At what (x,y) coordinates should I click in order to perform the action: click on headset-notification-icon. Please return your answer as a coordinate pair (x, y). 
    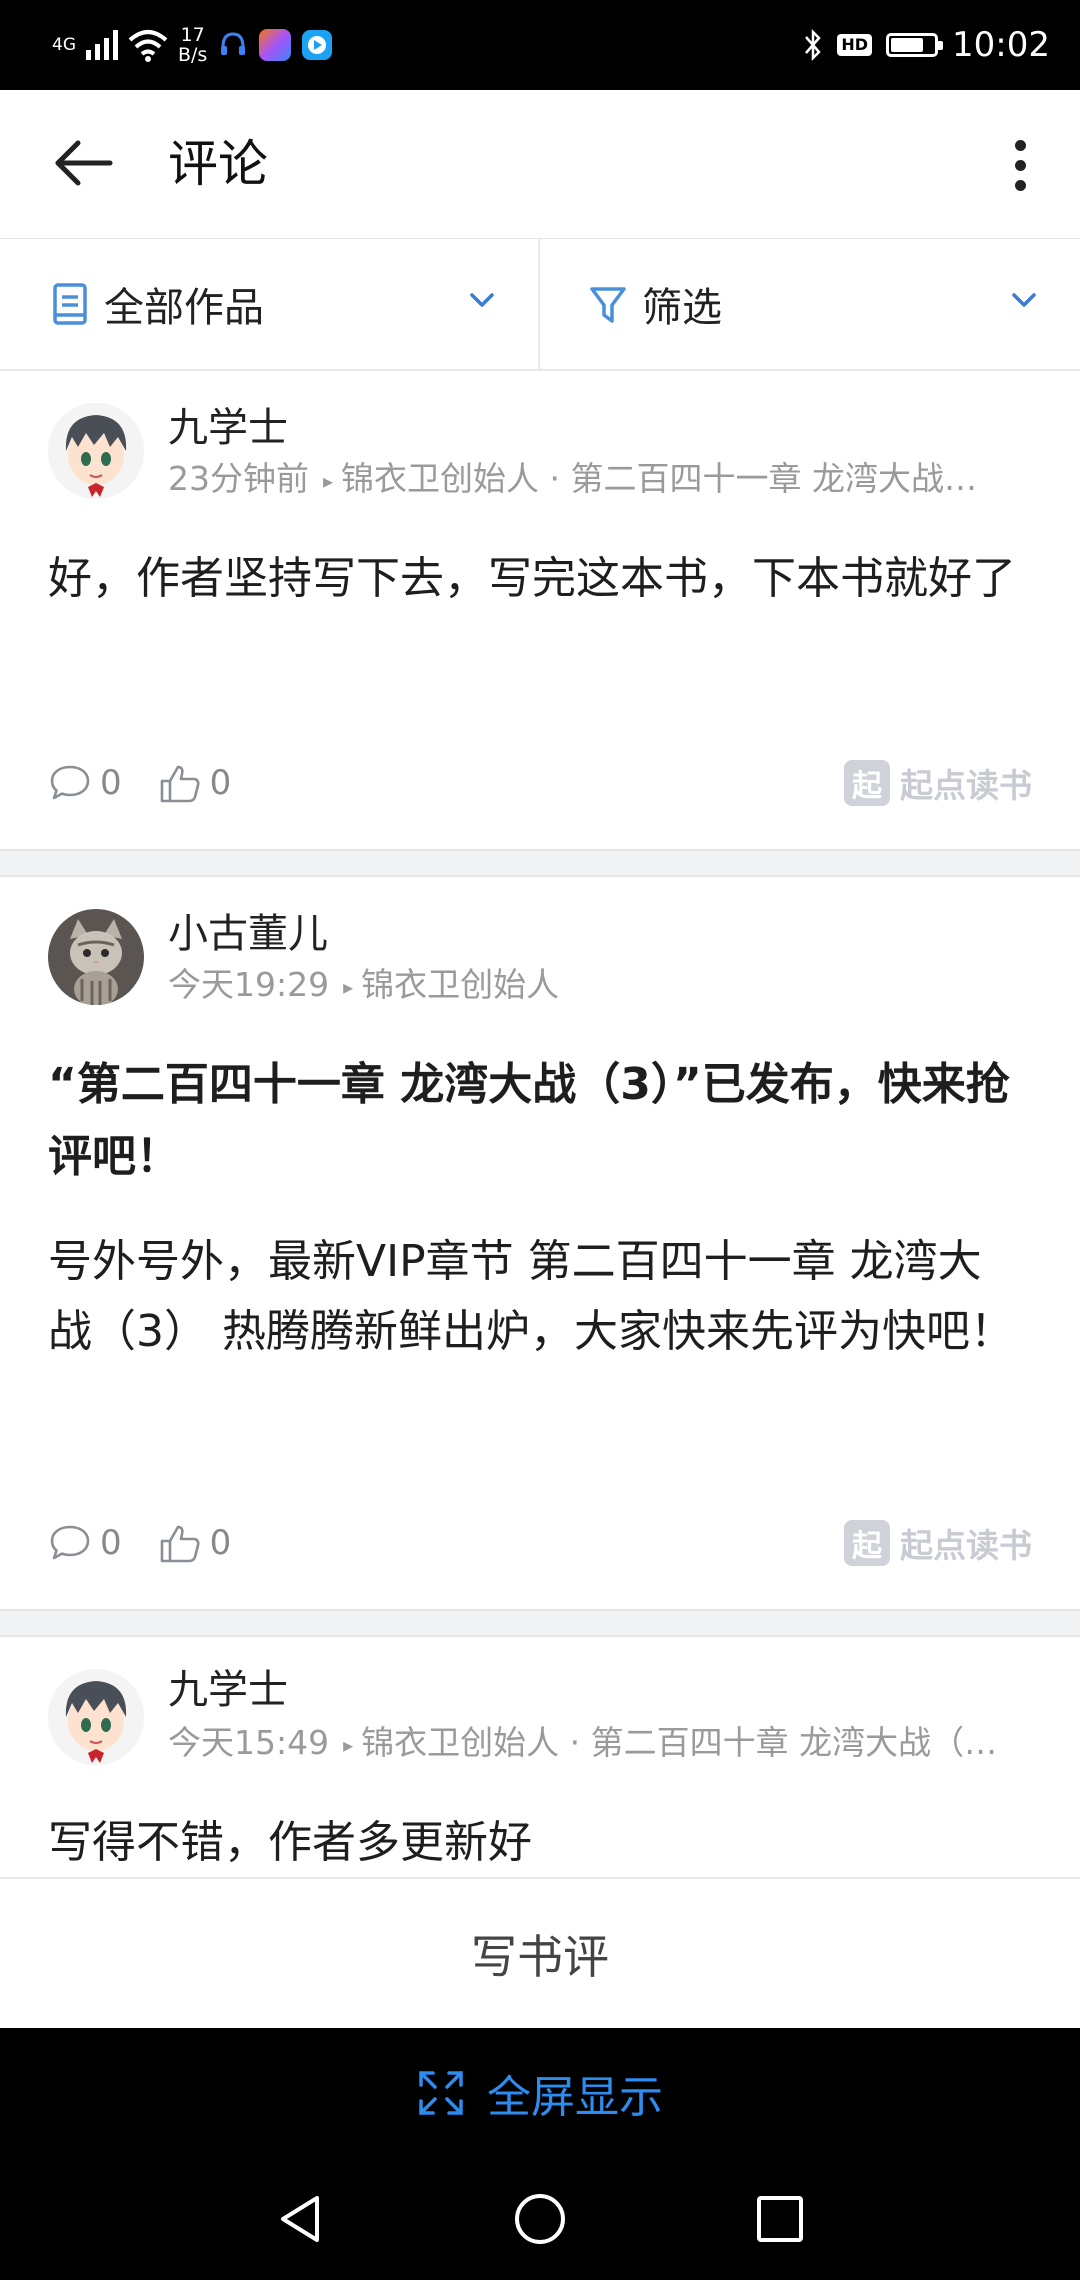
    Looking at the image, I should click on (233, 43).